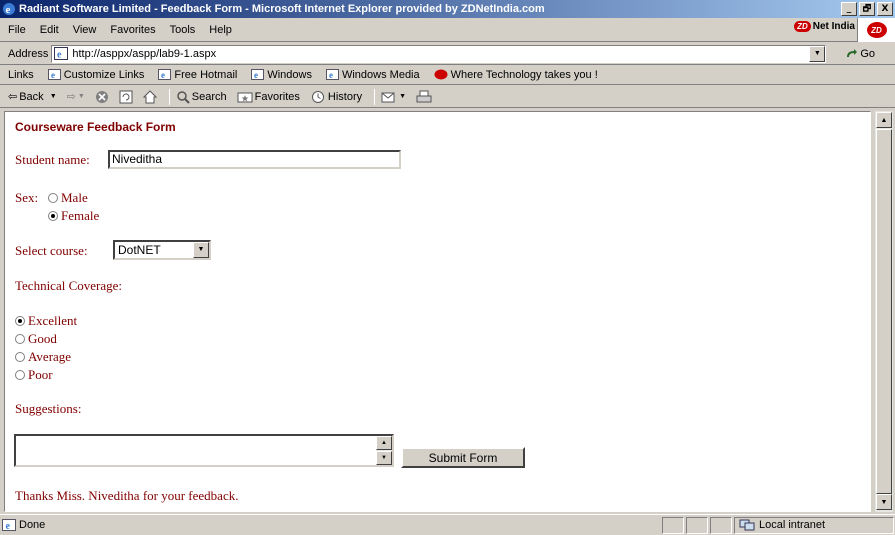 This screenshot has height=535, width=895. I want to click on coverage-label: Technical Coverage:, so click(69, 285).